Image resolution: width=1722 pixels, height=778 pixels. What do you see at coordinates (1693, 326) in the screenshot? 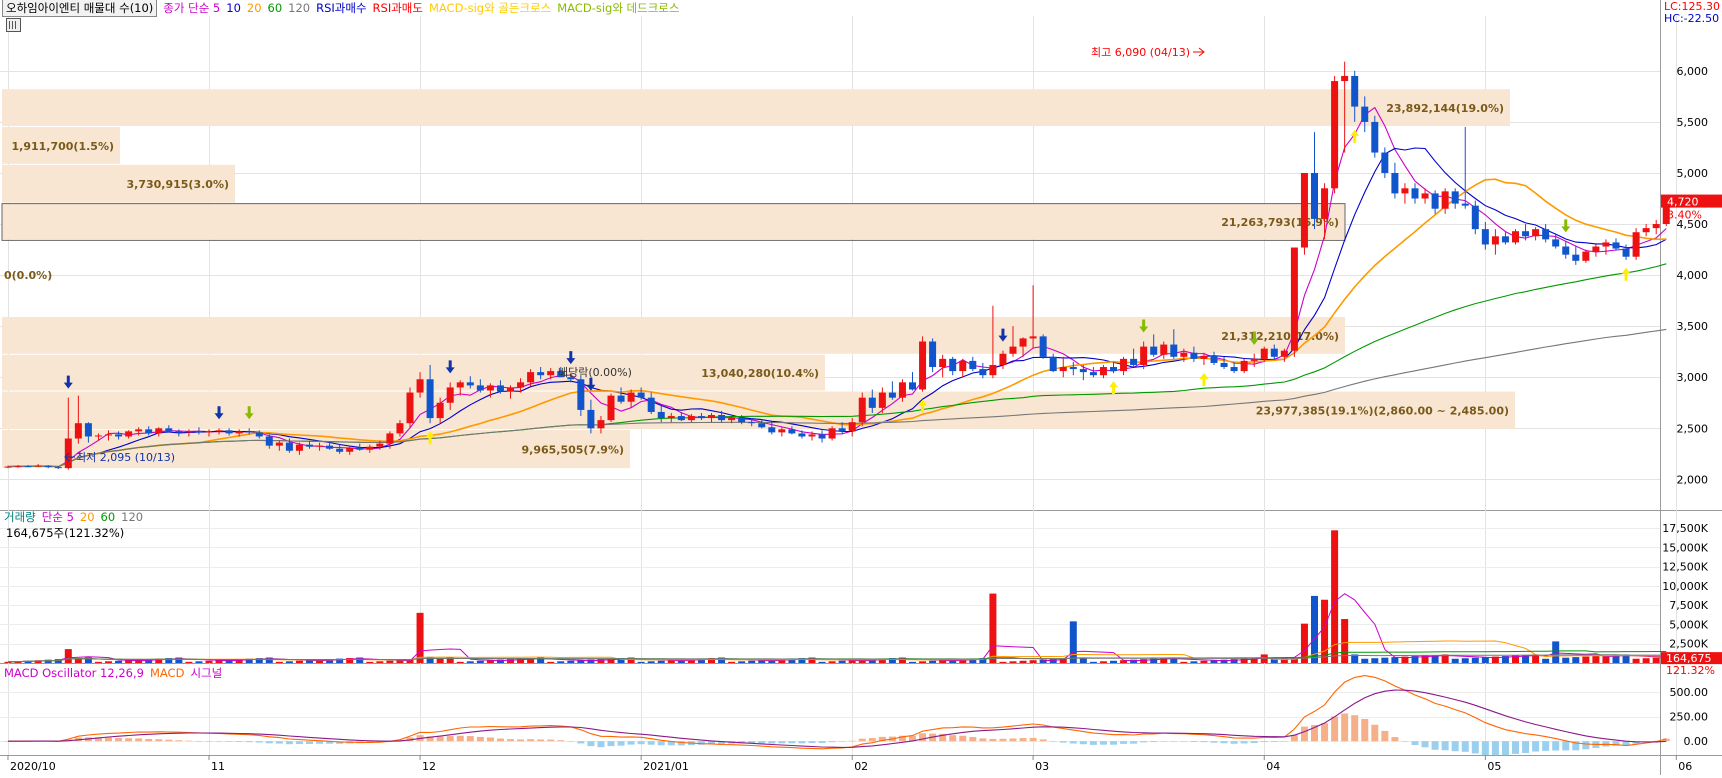
I see `price-tick-label: 3,500` at bounding box center [1693, 326].